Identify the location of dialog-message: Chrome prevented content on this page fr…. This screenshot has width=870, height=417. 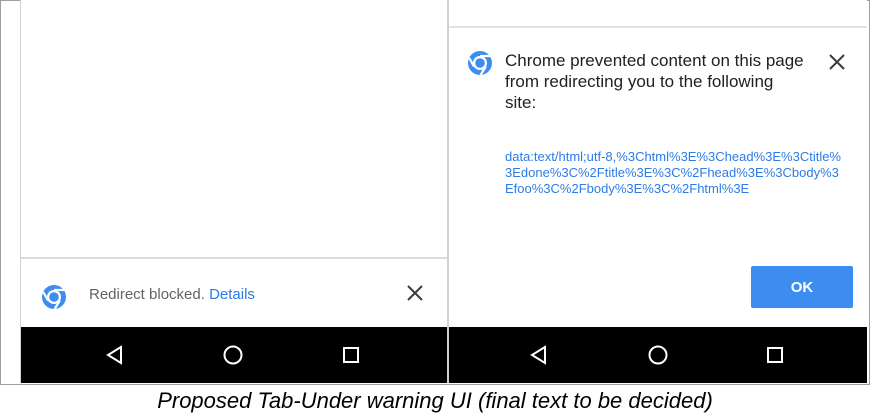
(654, 81).